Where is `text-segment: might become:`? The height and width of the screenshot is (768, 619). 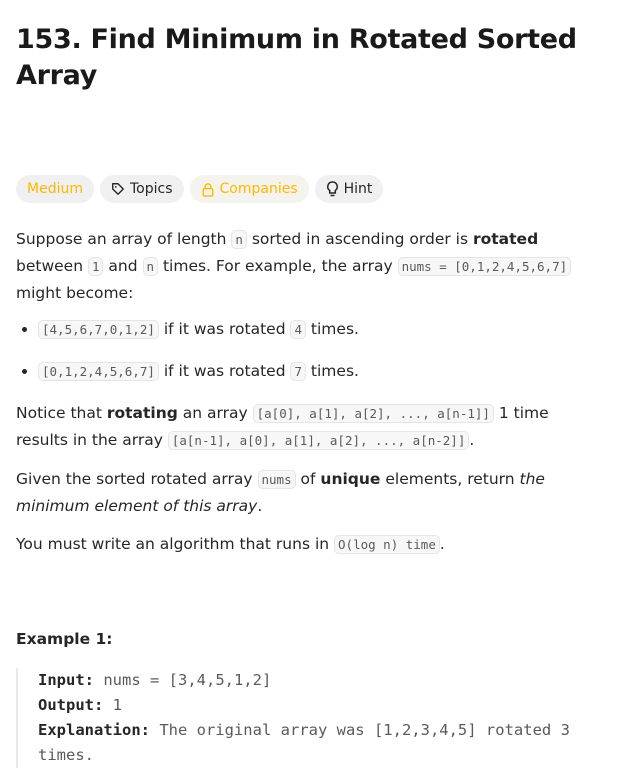 text-segment: might become: is located at coordinates (75, 293).